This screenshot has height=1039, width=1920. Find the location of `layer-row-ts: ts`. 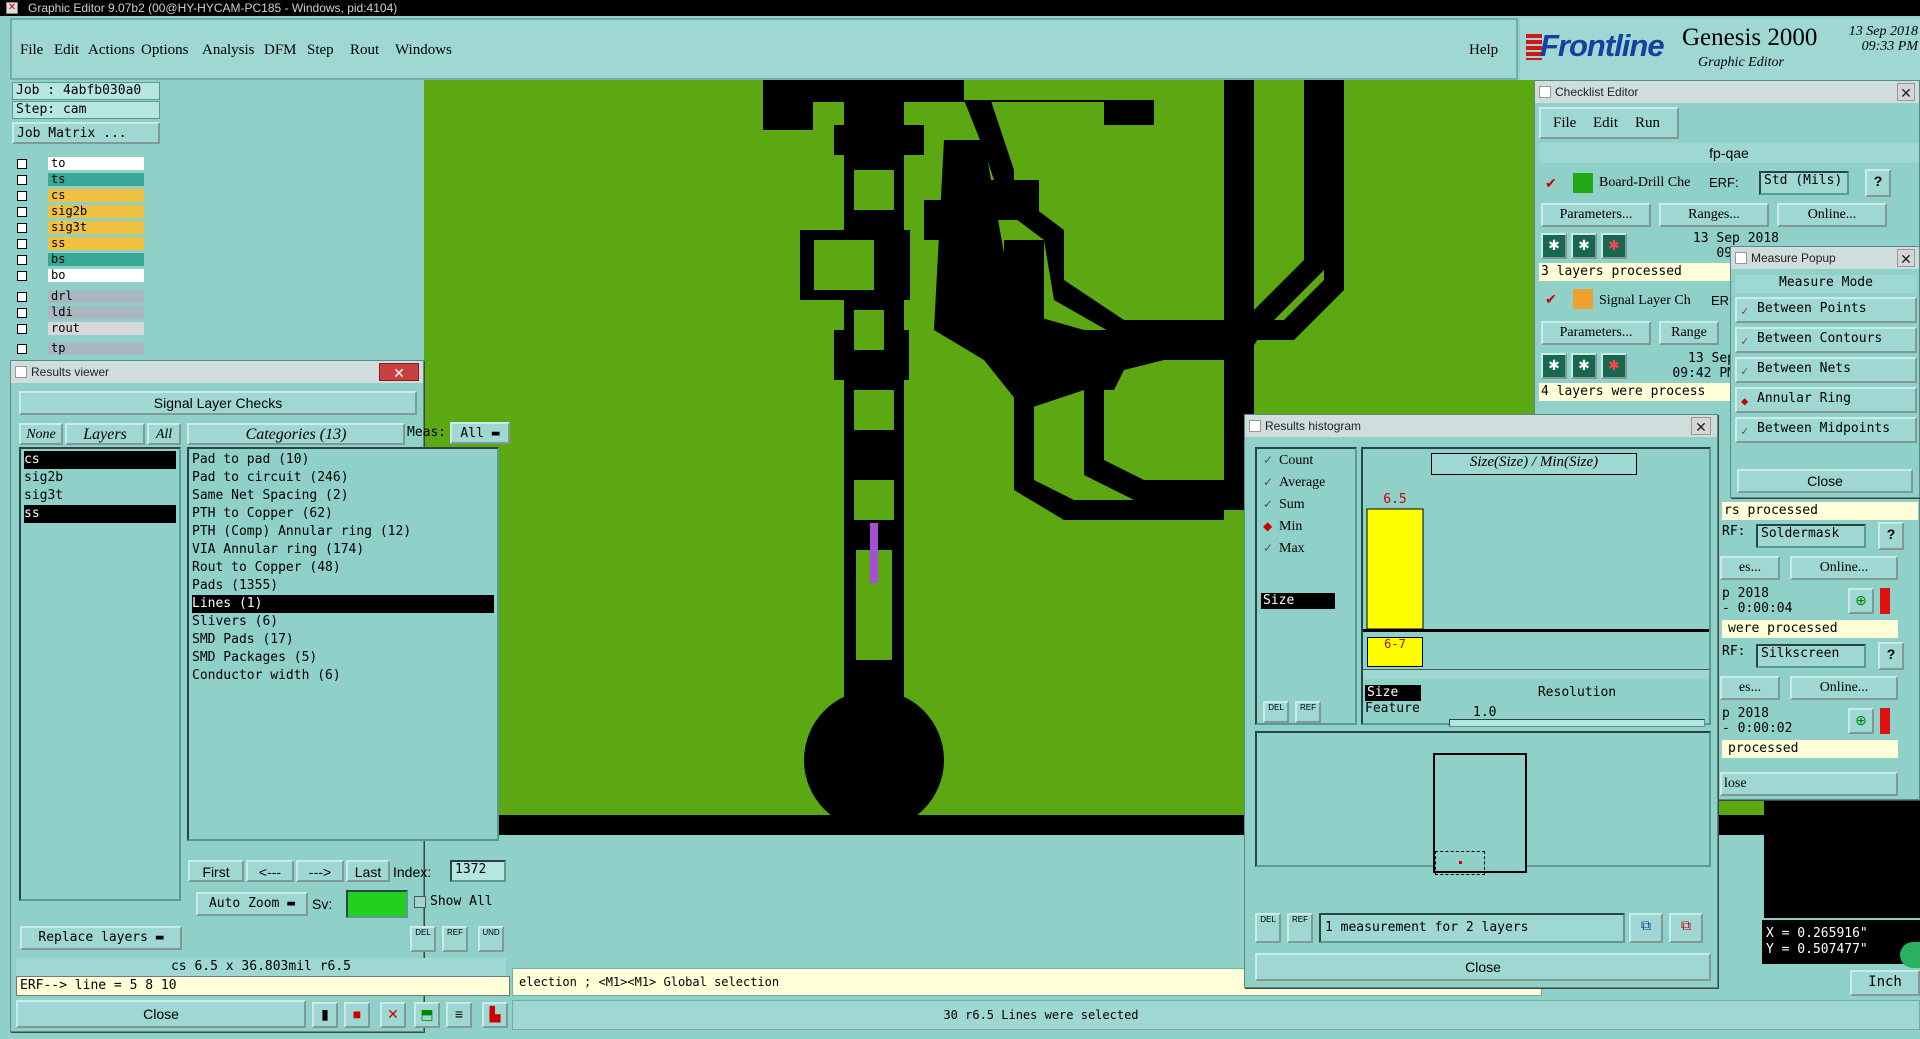

layer-row-ts: ts is located at coordinates (79, 179).